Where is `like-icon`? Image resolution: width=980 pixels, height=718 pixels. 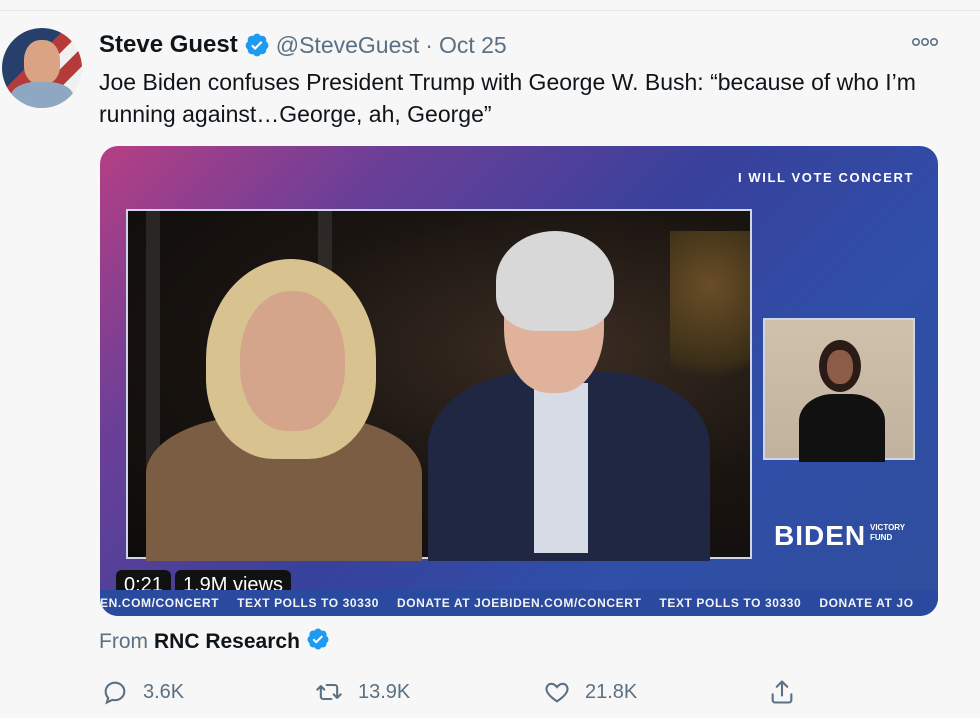 like-icon is located at coordinates (557, 692).